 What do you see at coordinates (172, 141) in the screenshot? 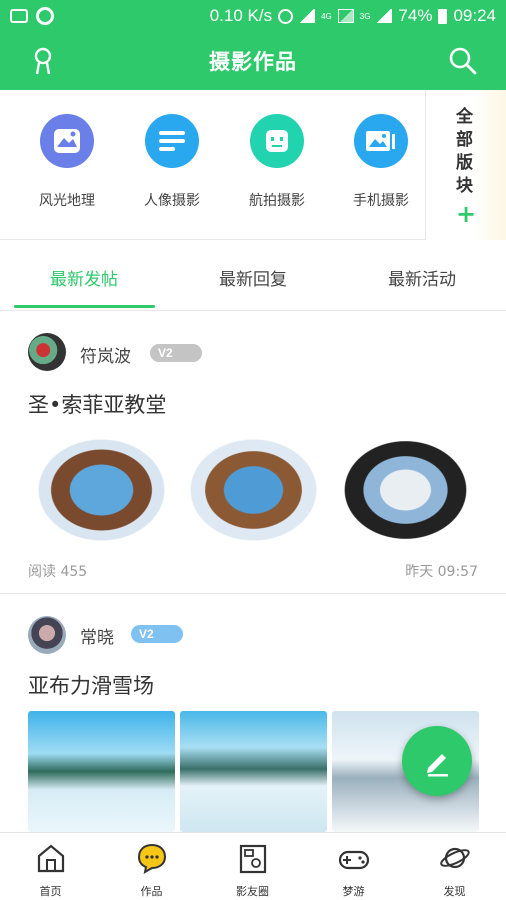
I see `lines-icon` at bounding box center [172, 141].